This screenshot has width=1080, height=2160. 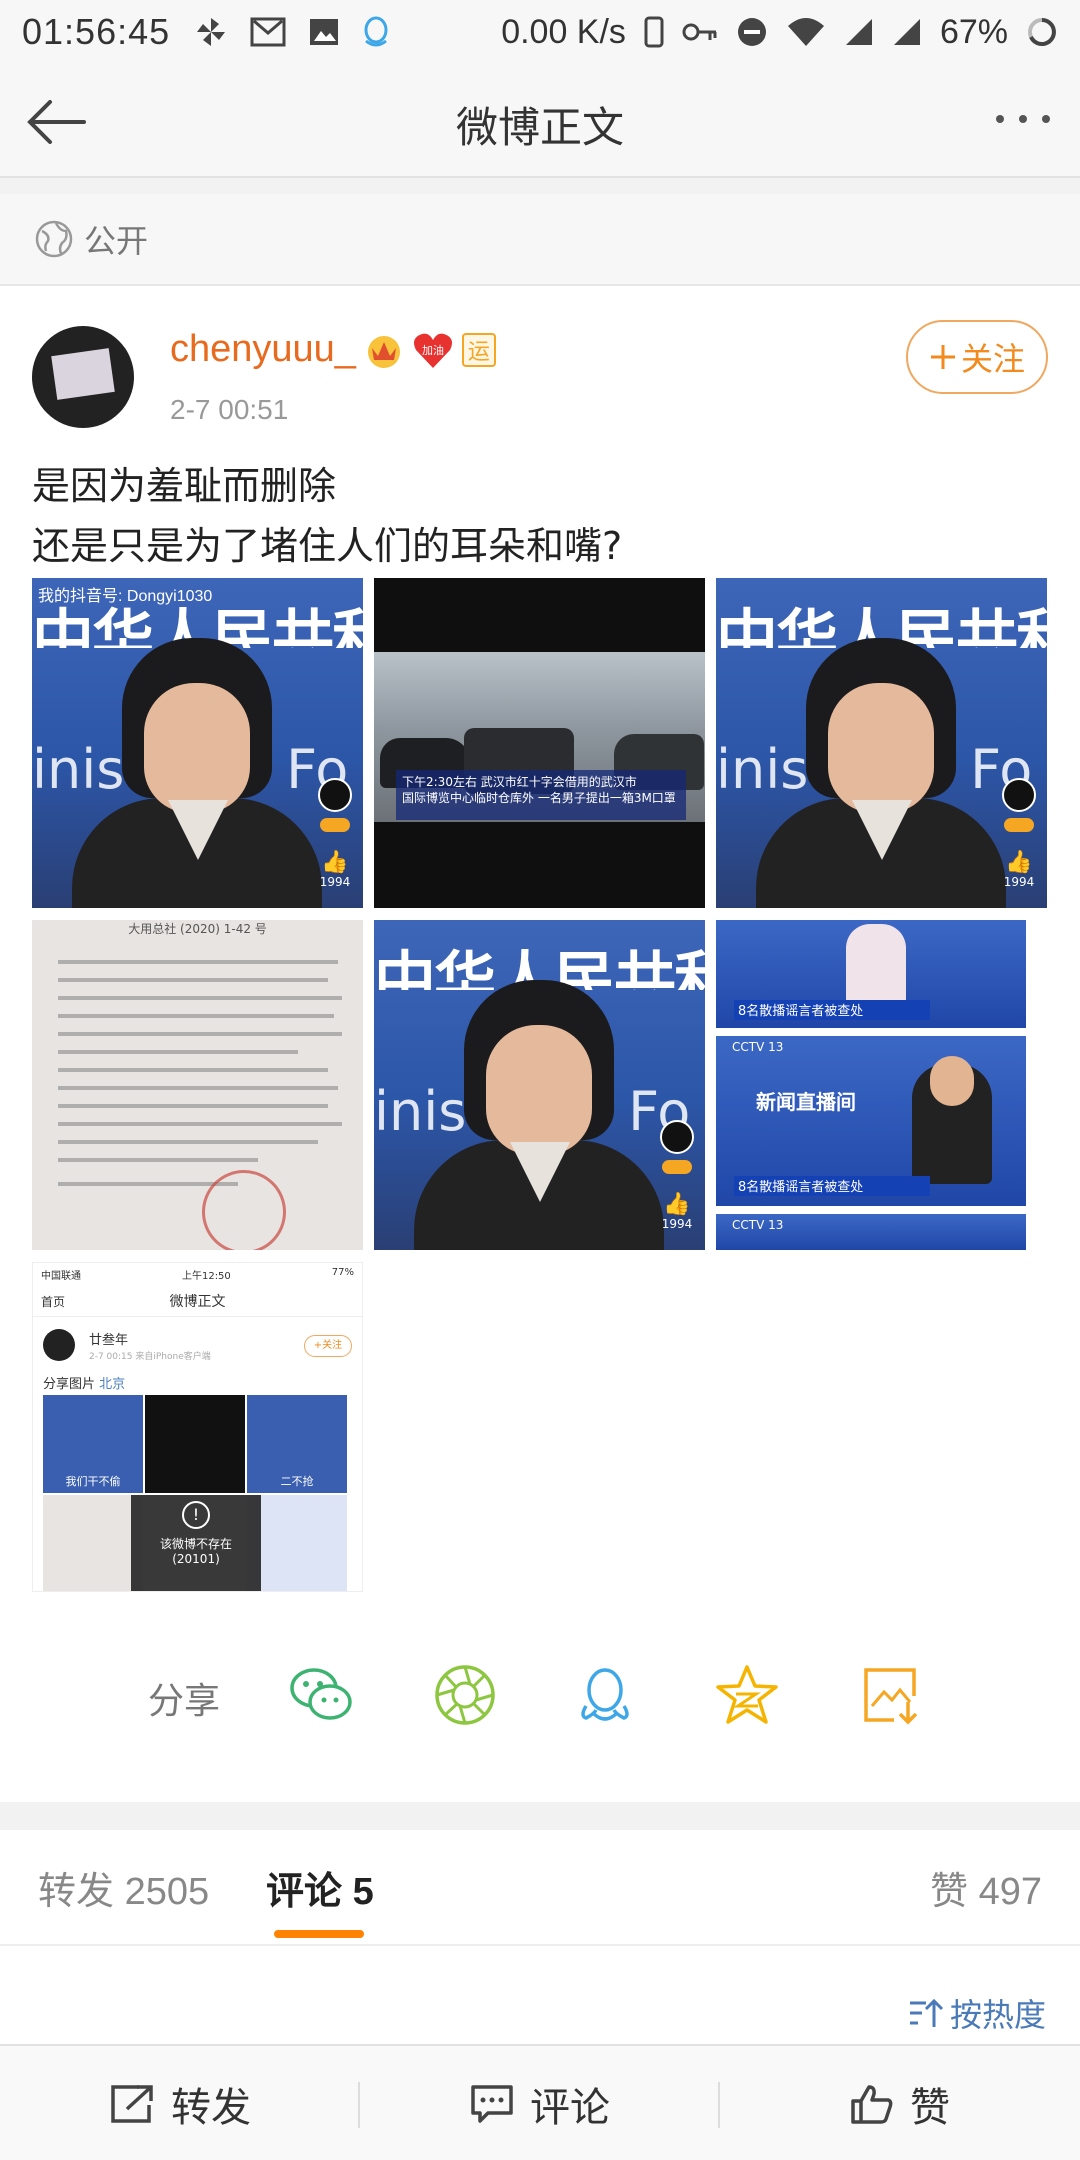 I want to click on image-icon, so click(x=324, y=32).